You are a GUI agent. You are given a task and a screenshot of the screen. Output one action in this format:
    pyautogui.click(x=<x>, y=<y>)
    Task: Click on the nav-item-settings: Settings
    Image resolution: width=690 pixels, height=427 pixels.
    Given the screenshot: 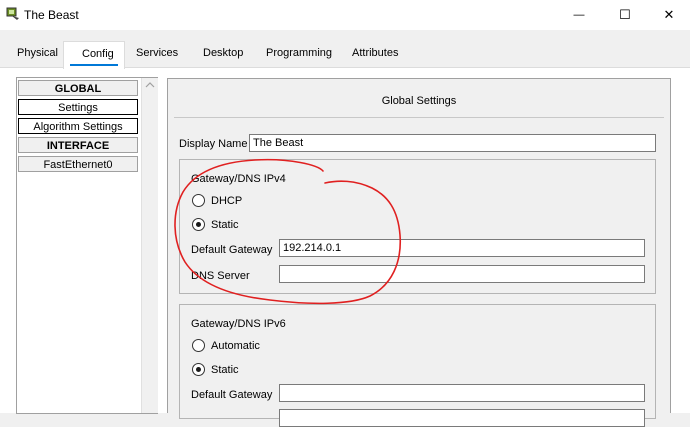 What is the action you would take?
    pyautogui.click(x=78, y=107)
    